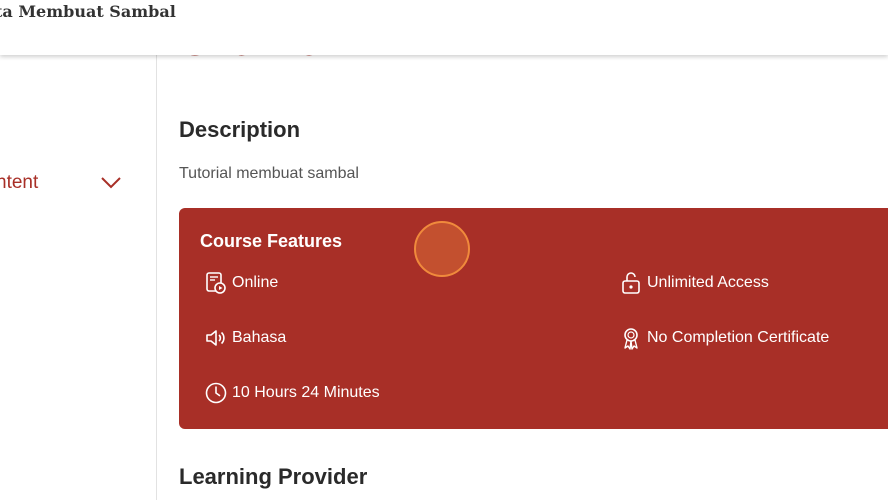  I want to click on feature-unlimited-access: Unlimited Access, so click(694, 283).